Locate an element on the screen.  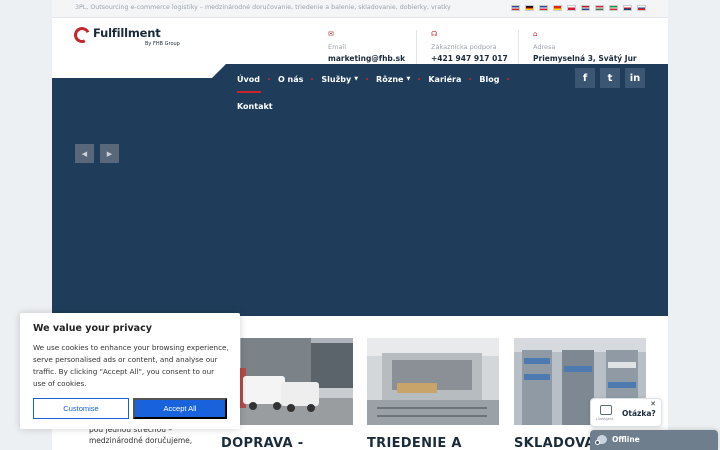
contact-support: ☊ Zákaznícka podpora +421 947 917 017 is located at coordinates (469, 46).